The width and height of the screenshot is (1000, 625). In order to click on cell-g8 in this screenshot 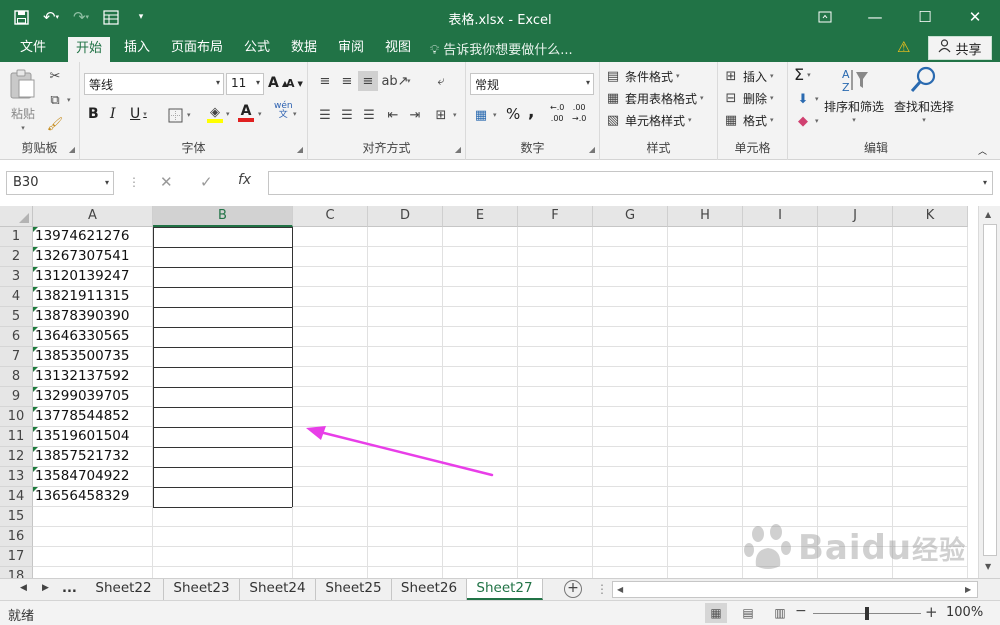, I will do `click(630, 377)`.